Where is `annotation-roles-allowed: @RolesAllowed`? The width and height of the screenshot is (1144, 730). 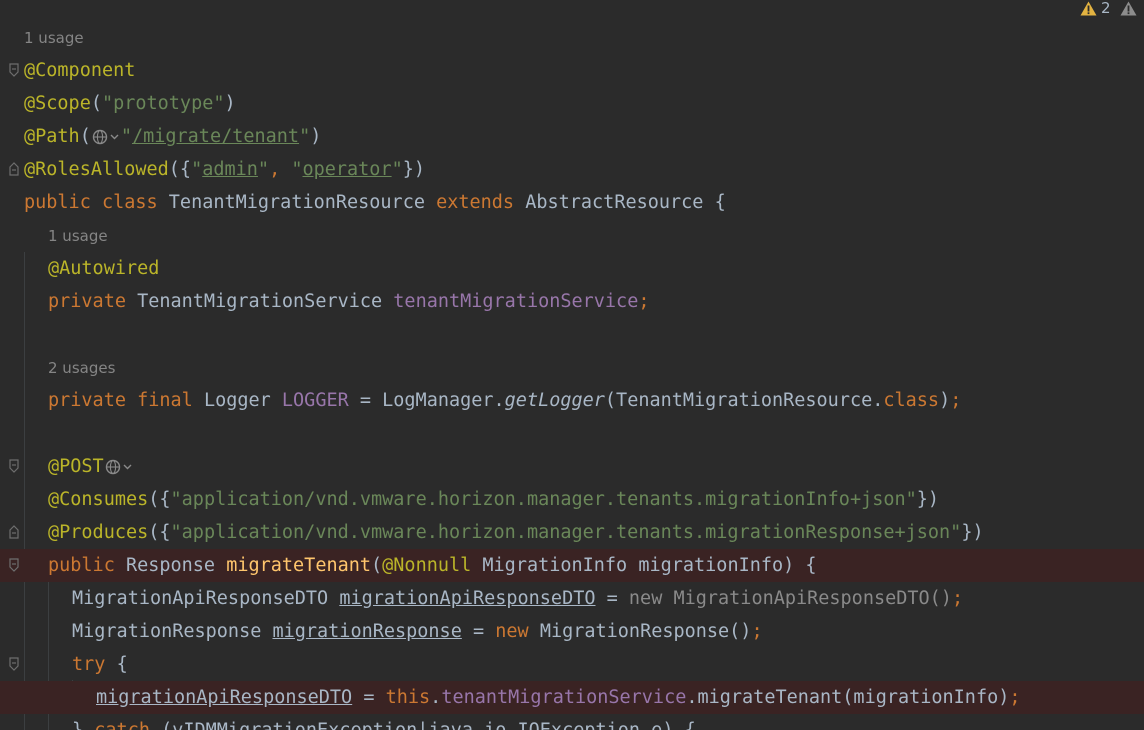
annotation-roles-allowed: @RolesAllowed is located at coordinates (96, 169).